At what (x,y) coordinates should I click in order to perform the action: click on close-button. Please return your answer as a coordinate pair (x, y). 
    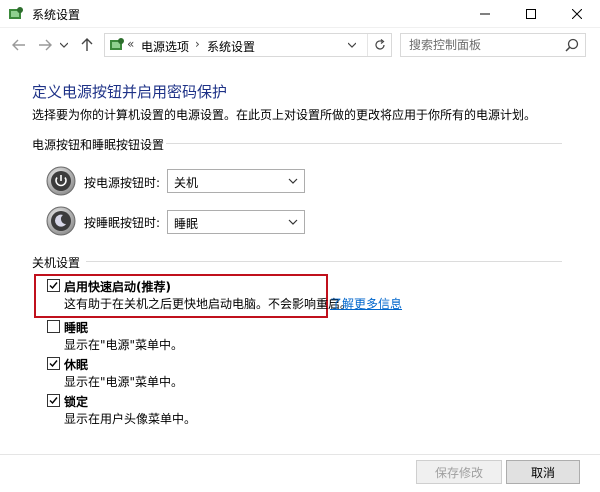
    Looking at the image, I should click on (577, 14).